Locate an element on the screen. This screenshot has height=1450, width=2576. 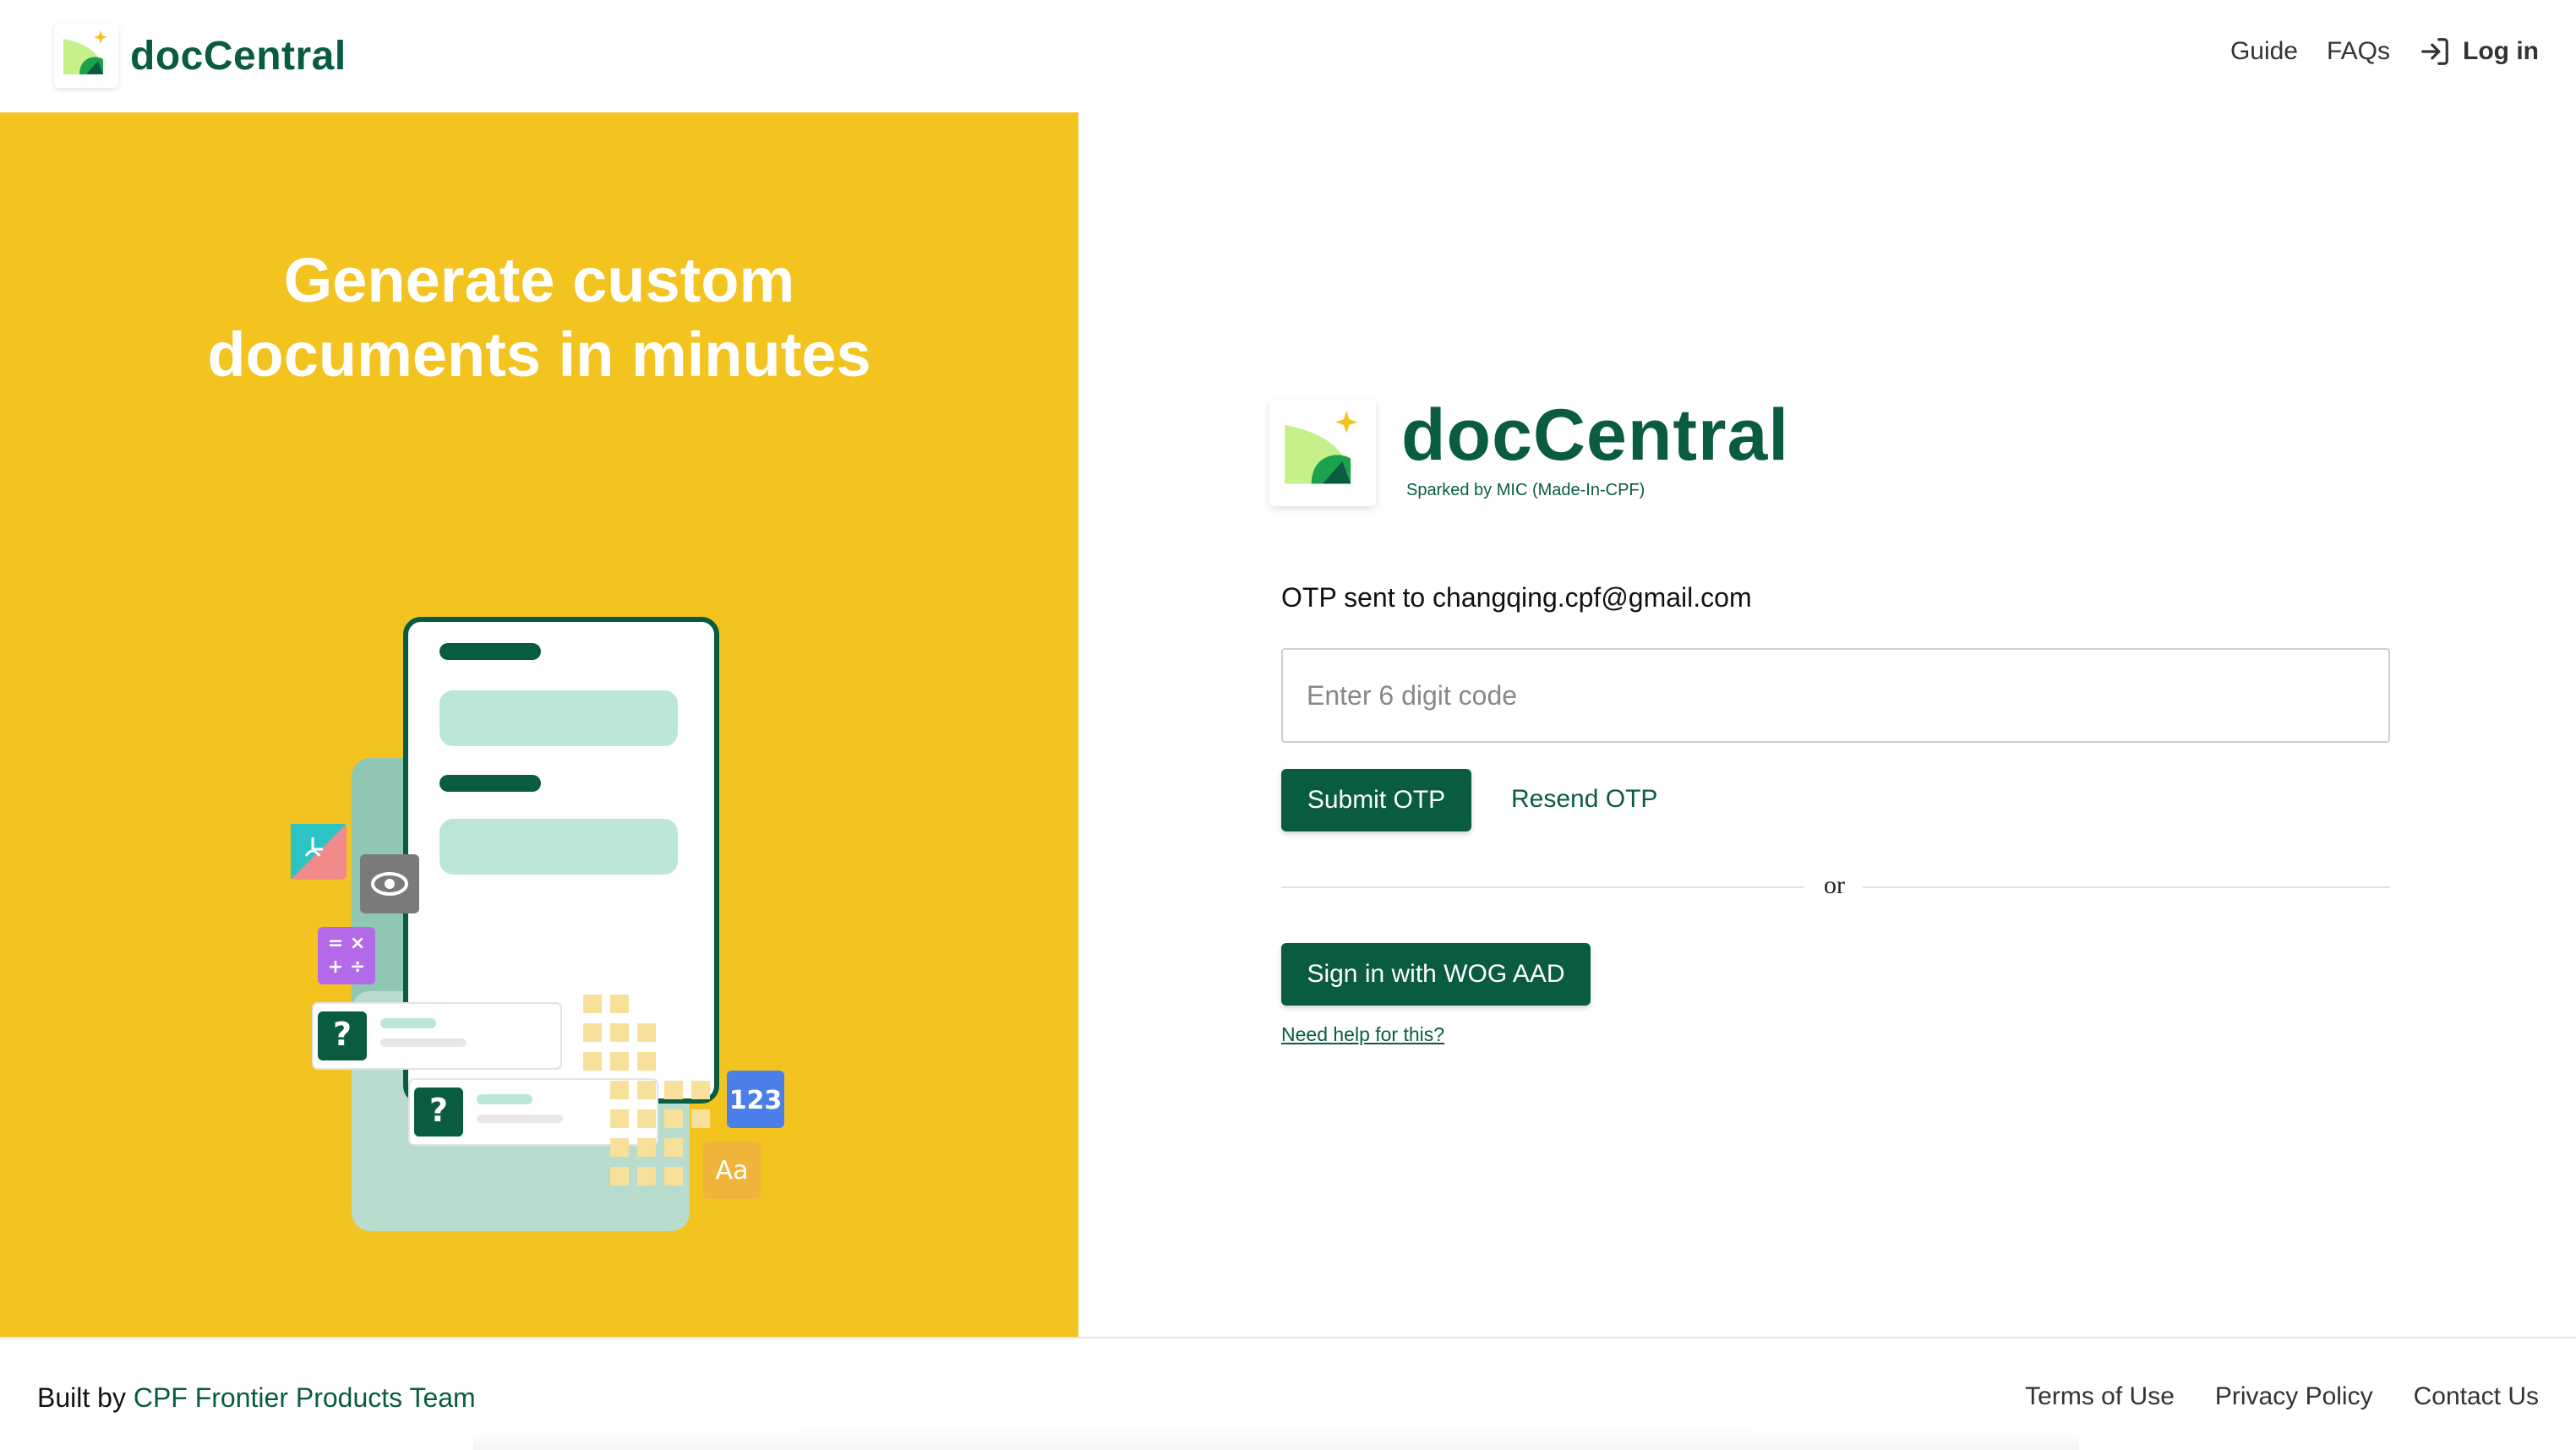
divider-or-text: or is located at coordinates (1834, 885).